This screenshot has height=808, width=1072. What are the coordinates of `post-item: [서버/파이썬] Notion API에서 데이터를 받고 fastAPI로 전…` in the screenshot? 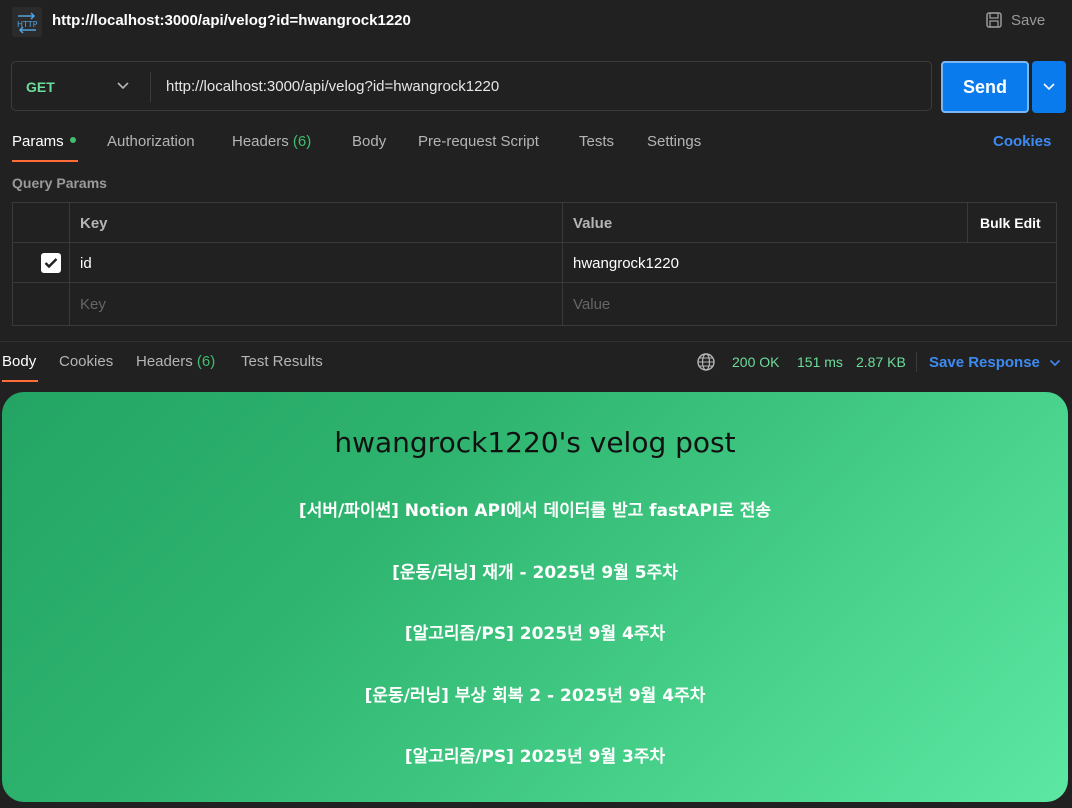 It's located at (535, 508).